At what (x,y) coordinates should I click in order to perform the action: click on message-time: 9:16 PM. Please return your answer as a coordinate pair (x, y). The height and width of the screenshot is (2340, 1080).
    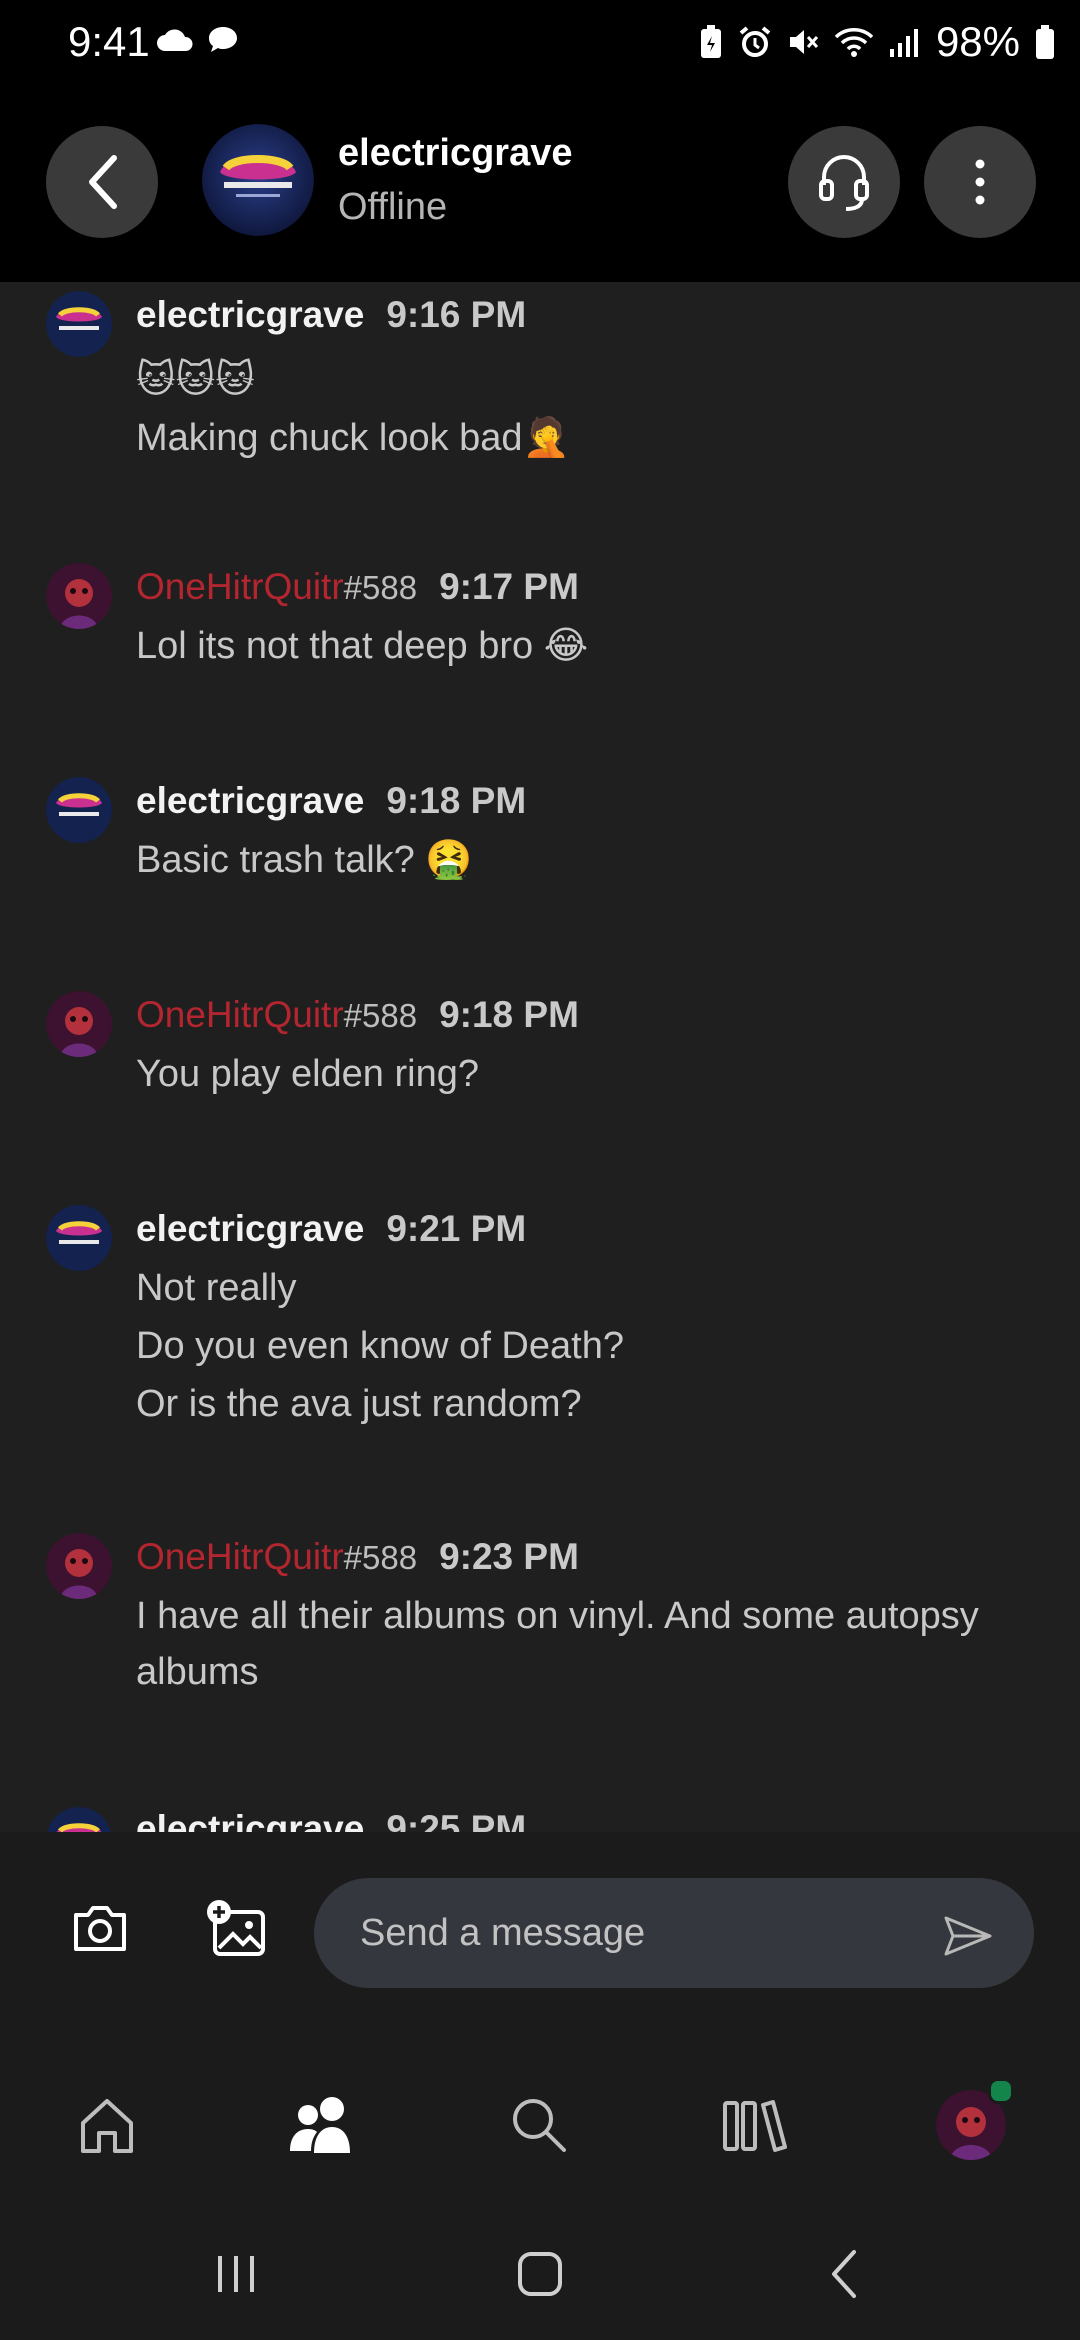
    Looking at the image, I should click on (456, 314).